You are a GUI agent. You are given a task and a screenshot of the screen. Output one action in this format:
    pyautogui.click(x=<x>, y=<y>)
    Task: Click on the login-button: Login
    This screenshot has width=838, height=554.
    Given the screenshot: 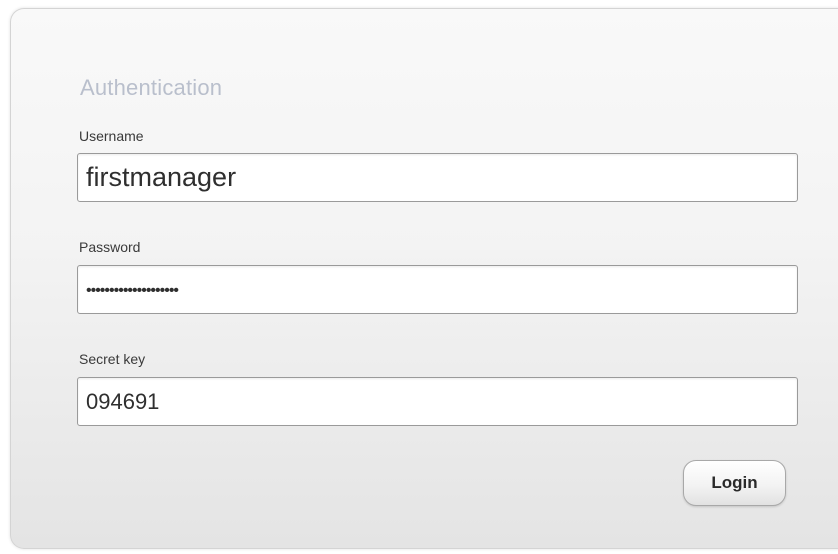 What is the action you would take?
    pyautogui.click(x=734, y=483)
    